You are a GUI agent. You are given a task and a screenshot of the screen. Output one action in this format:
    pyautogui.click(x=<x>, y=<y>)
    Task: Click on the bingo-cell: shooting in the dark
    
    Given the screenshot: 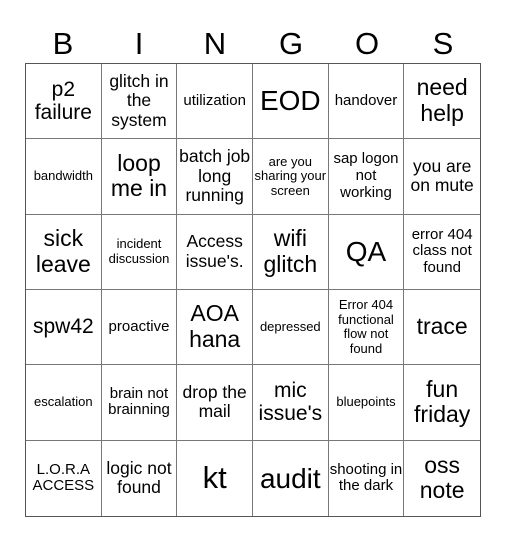 What is the action you would take?
    pyautogui.click(x=367, y=478)
    